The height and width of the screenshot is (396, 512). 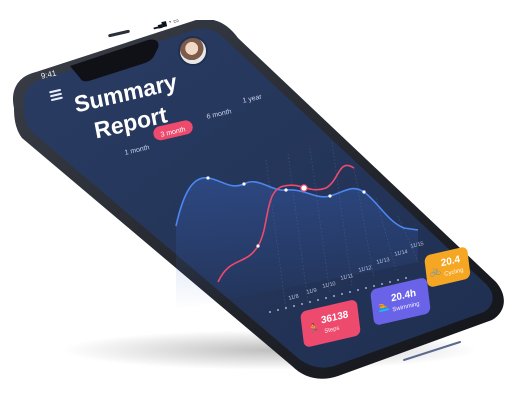 What do you see at coordinates (332, 330) in the screenshot?
I see `stat-label: Steps` at bounding box center [332, 330].